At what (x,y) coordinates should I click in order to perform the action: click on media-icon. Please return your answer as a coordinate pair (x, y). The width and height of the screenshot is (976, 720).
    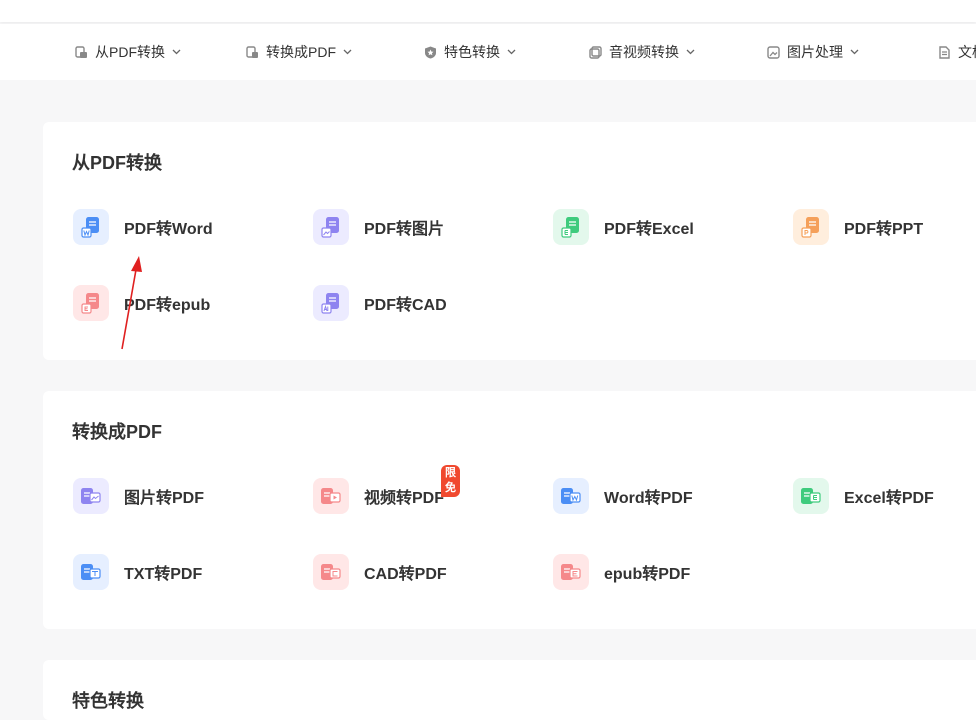
    Looking at the image, I should click on (595, 52).